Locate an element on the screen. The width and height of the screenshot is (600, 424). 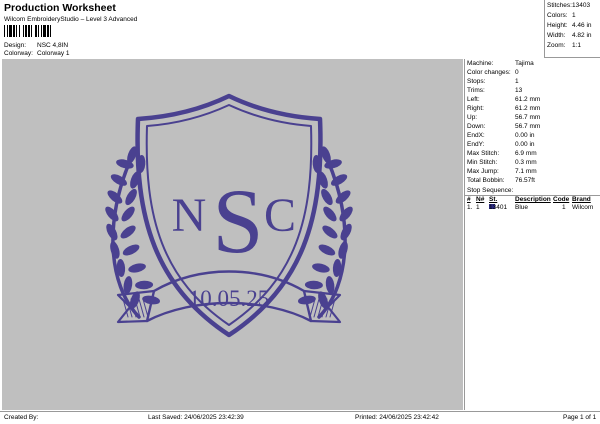
info-max-stitch: Max Stitch: 6.9 mm is located at coordinates (502, 153).